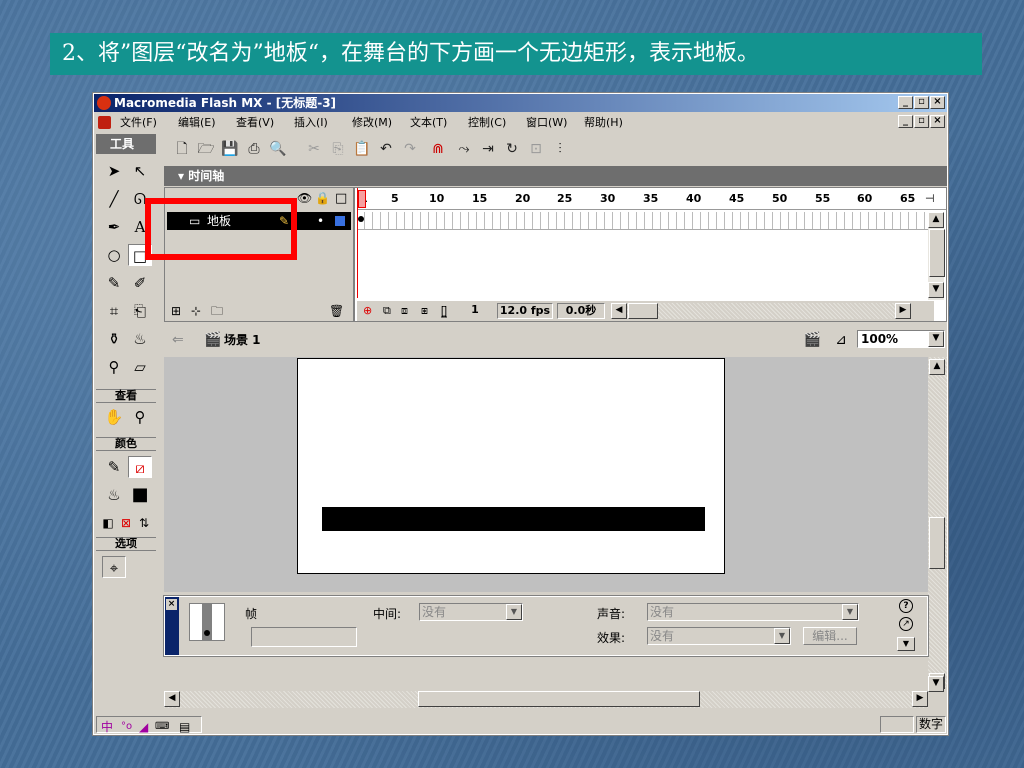 This screenshot has height=768, width=1024. What do you see at coordinates (114, 339) in the screenshot?
I see `ink-bottle-tool-icon: ⚱` at bounding box center [114, 339].